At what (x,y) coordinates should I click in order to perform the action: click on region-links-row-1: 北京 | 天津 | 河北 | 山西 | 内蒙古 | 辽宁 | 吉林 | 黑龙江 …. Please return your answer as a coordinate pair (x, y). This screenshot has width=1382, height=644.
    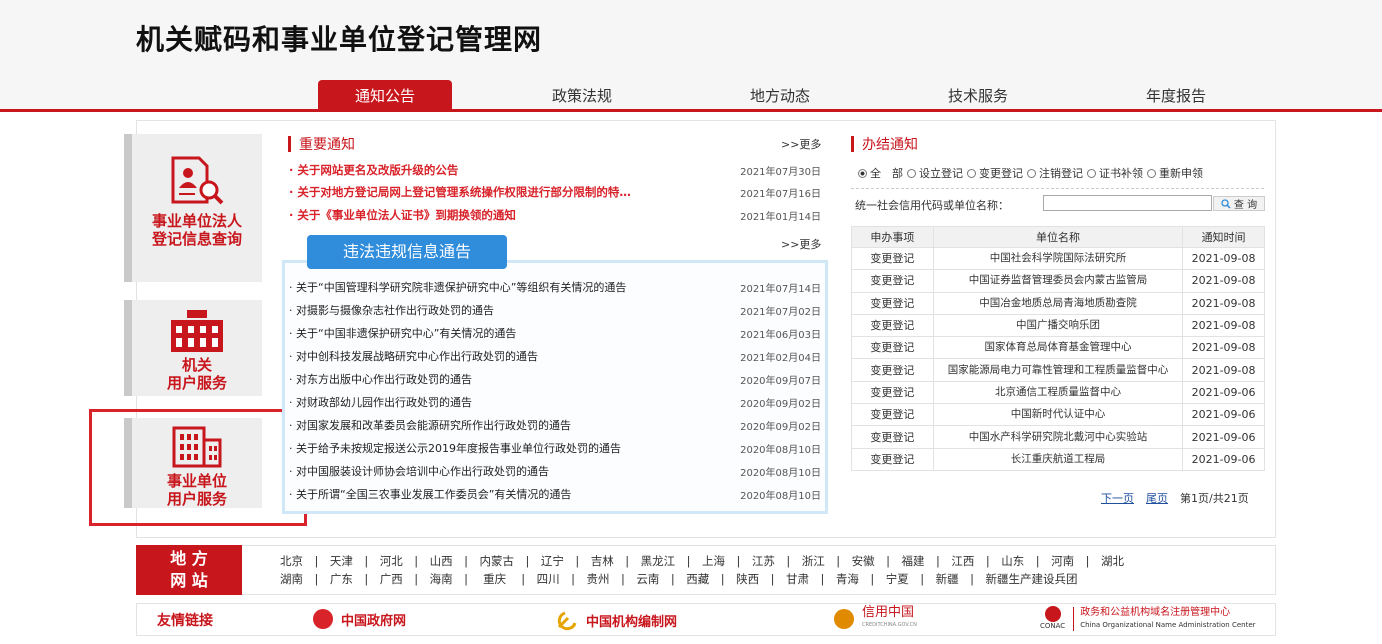
    Looking at the image, I should click on (702, 561).